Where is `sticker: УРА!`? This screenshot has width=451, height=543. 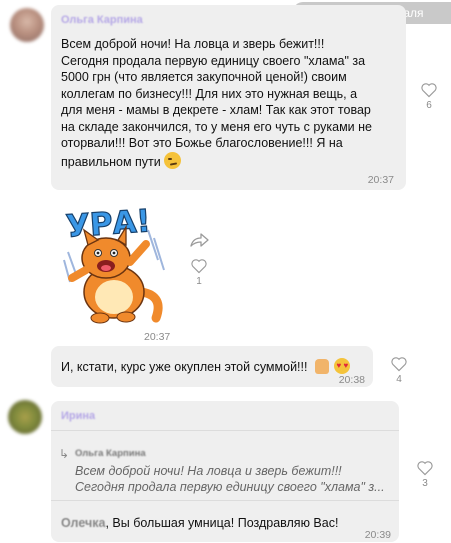 sticker: УРА! is located at coordinates (115, 262).